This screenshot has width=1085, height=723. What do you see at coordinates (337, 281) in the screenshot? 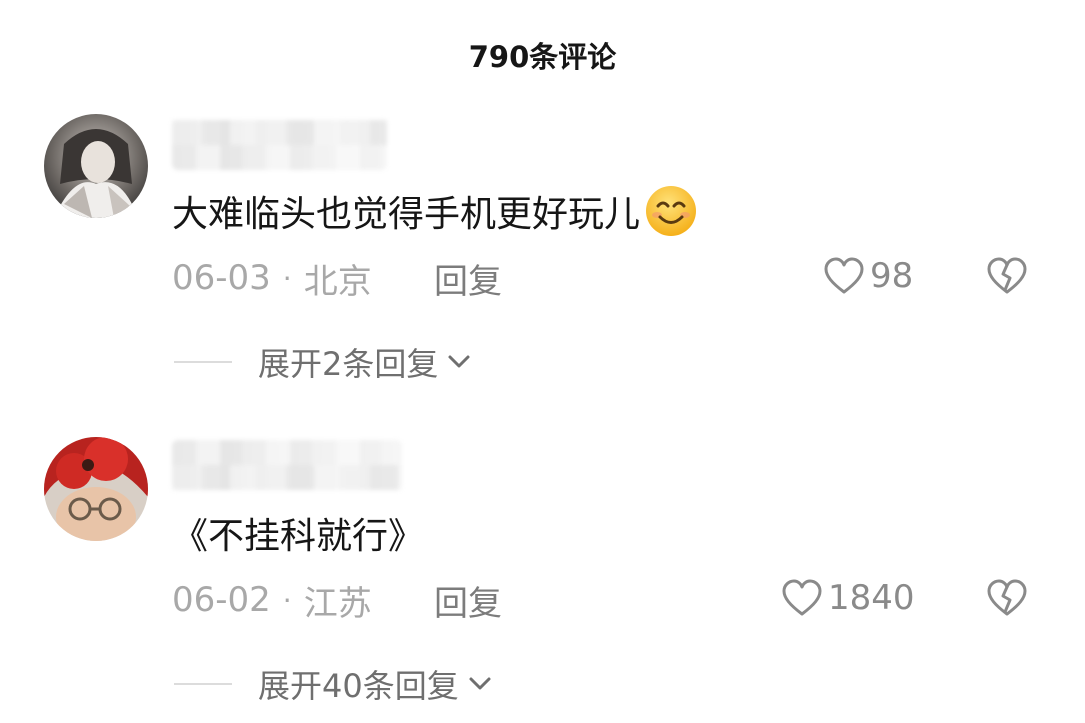
I see `comment-location: 北京` at bounding box center [337, 281].